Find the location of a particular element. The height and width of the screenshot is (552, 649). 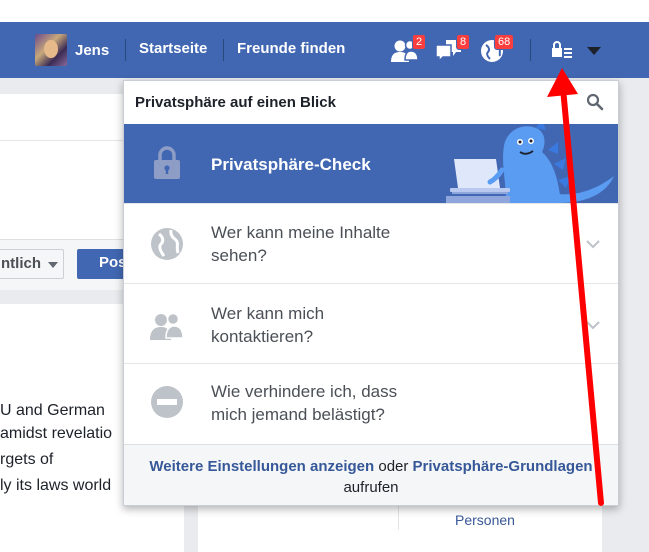

more-settings-link: Weitere Einstellungen anzeigen is located at coordinates (261, 466).